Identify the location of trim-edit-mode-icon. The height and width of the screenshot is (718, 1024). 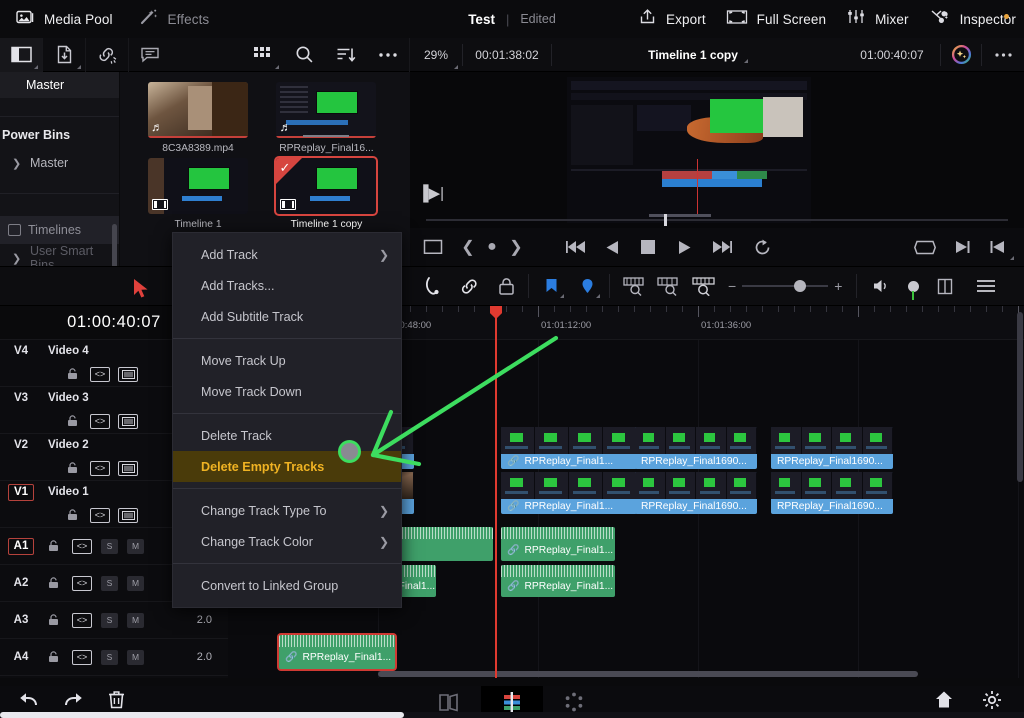
(434, 286).